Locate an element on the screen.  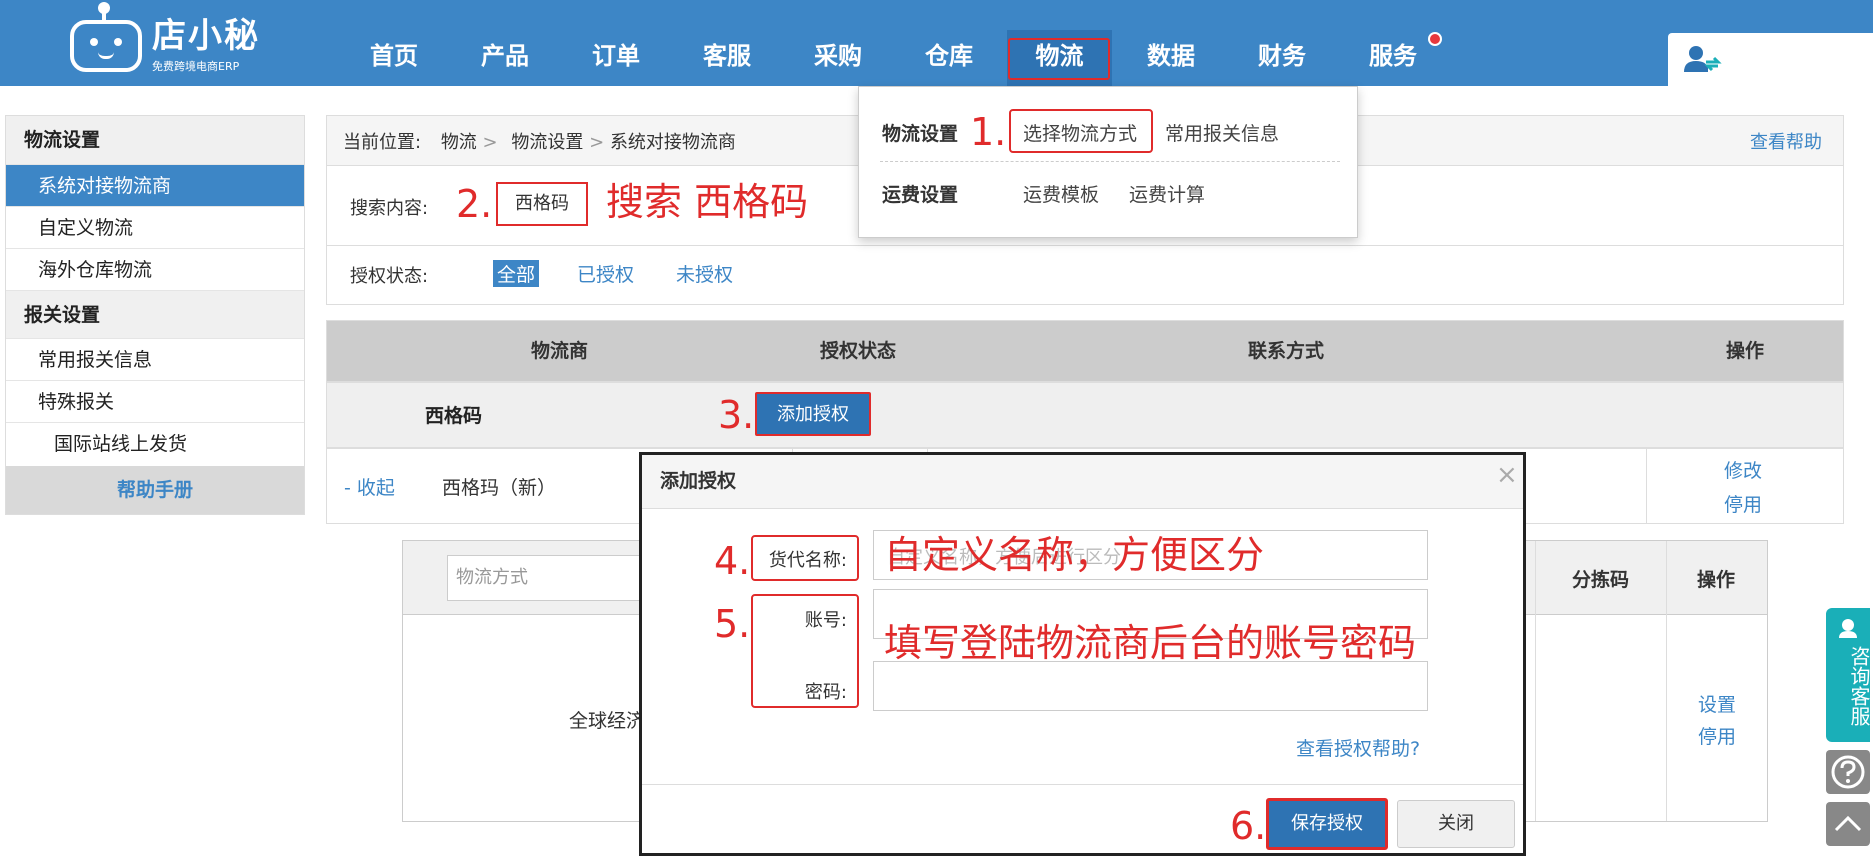
sidebar-item-overseas-warehouse: 海外仓库物流 is located at coordinates (155, 269).